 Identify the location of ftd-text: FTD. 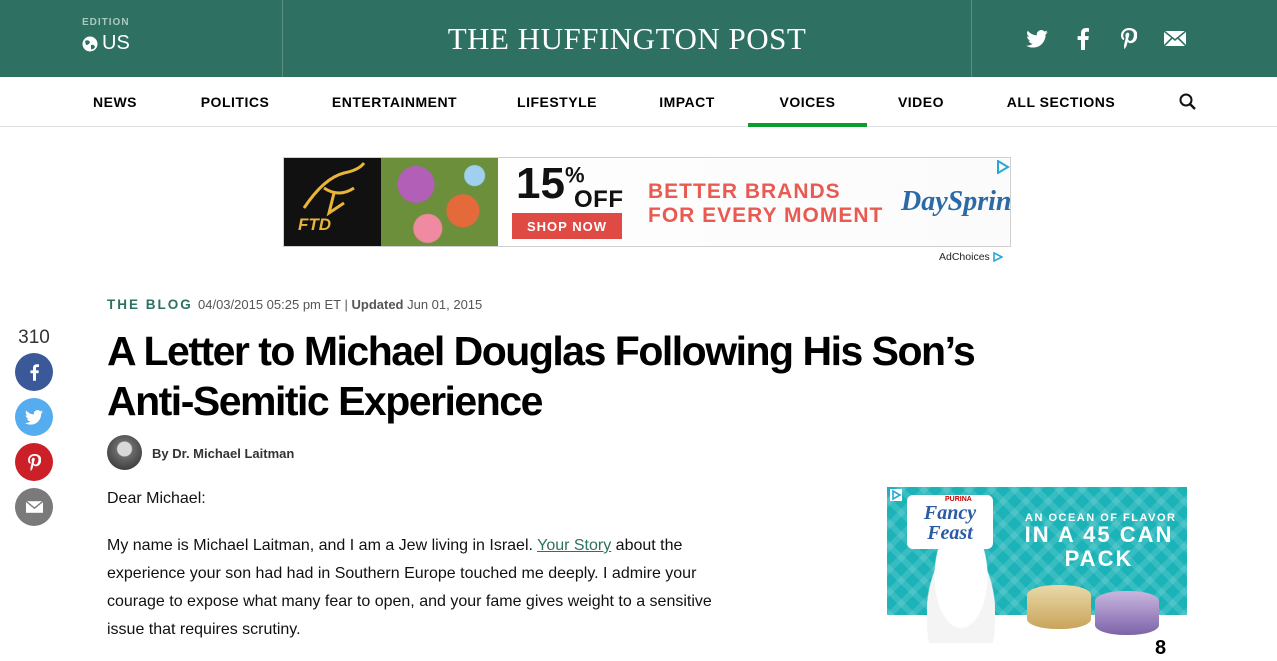
(315, 224).